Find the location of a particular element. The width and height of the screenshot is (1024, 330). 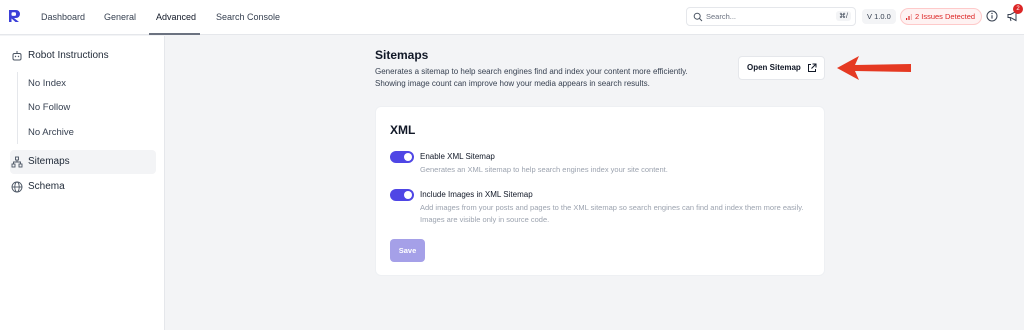

page-title: Sitemaps is located at coordinates (402, 55).